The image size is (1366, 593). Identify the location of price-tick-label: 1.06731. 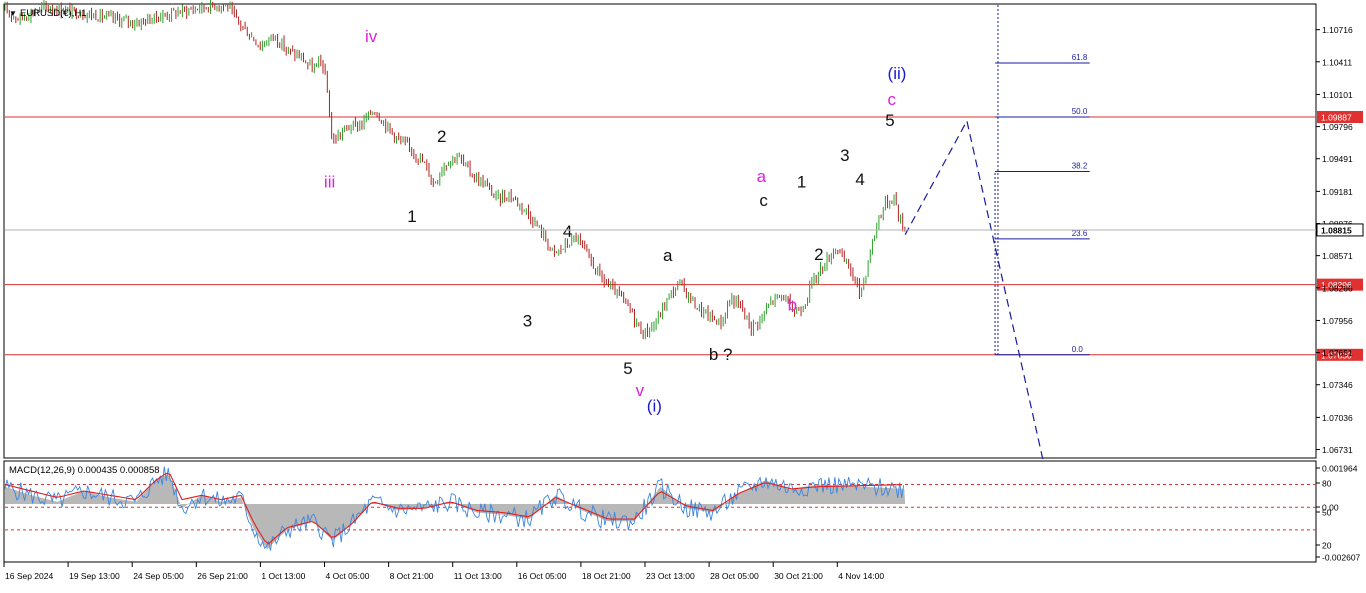
(1337, 450).